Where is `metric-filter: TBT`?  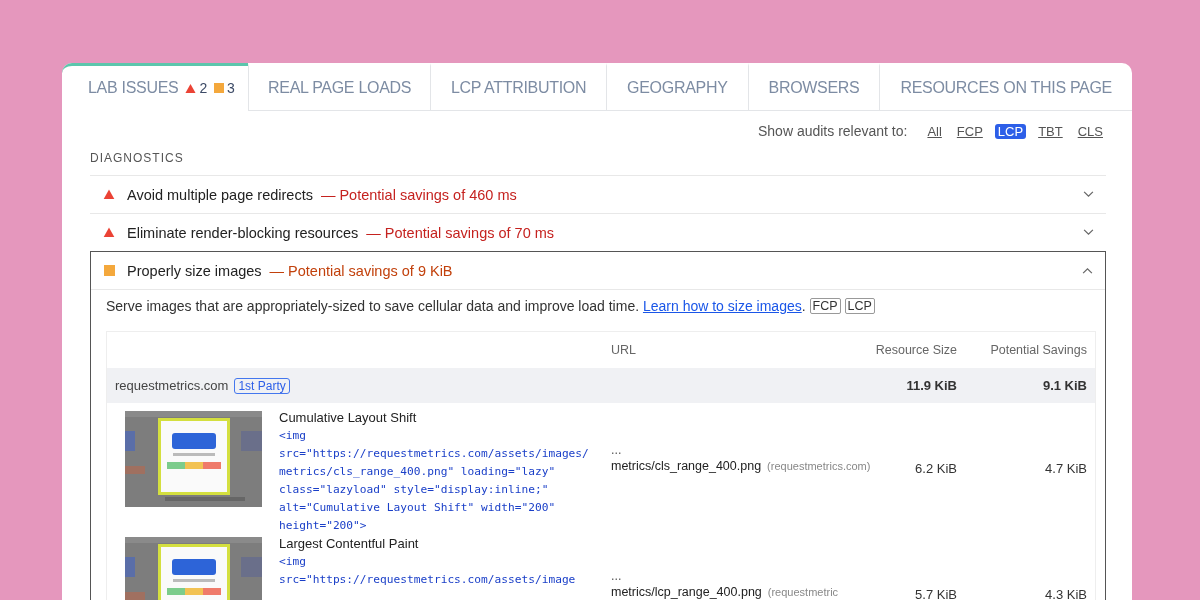
metric-filter: TBT is located at coordinates (1050, 131).